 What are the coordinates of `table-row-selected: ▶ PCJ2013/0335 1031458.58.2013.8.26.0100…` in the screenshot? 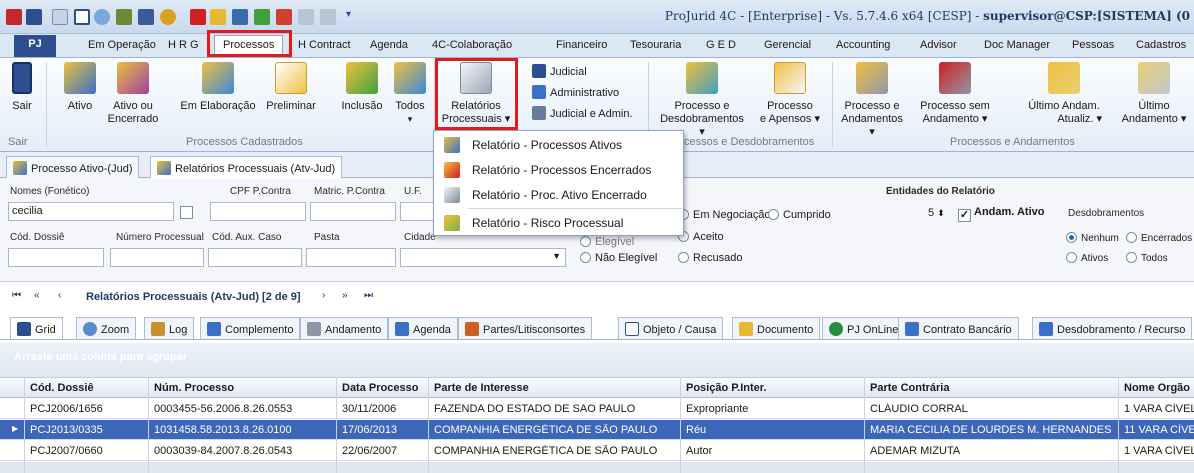 It's located at (597, 430).